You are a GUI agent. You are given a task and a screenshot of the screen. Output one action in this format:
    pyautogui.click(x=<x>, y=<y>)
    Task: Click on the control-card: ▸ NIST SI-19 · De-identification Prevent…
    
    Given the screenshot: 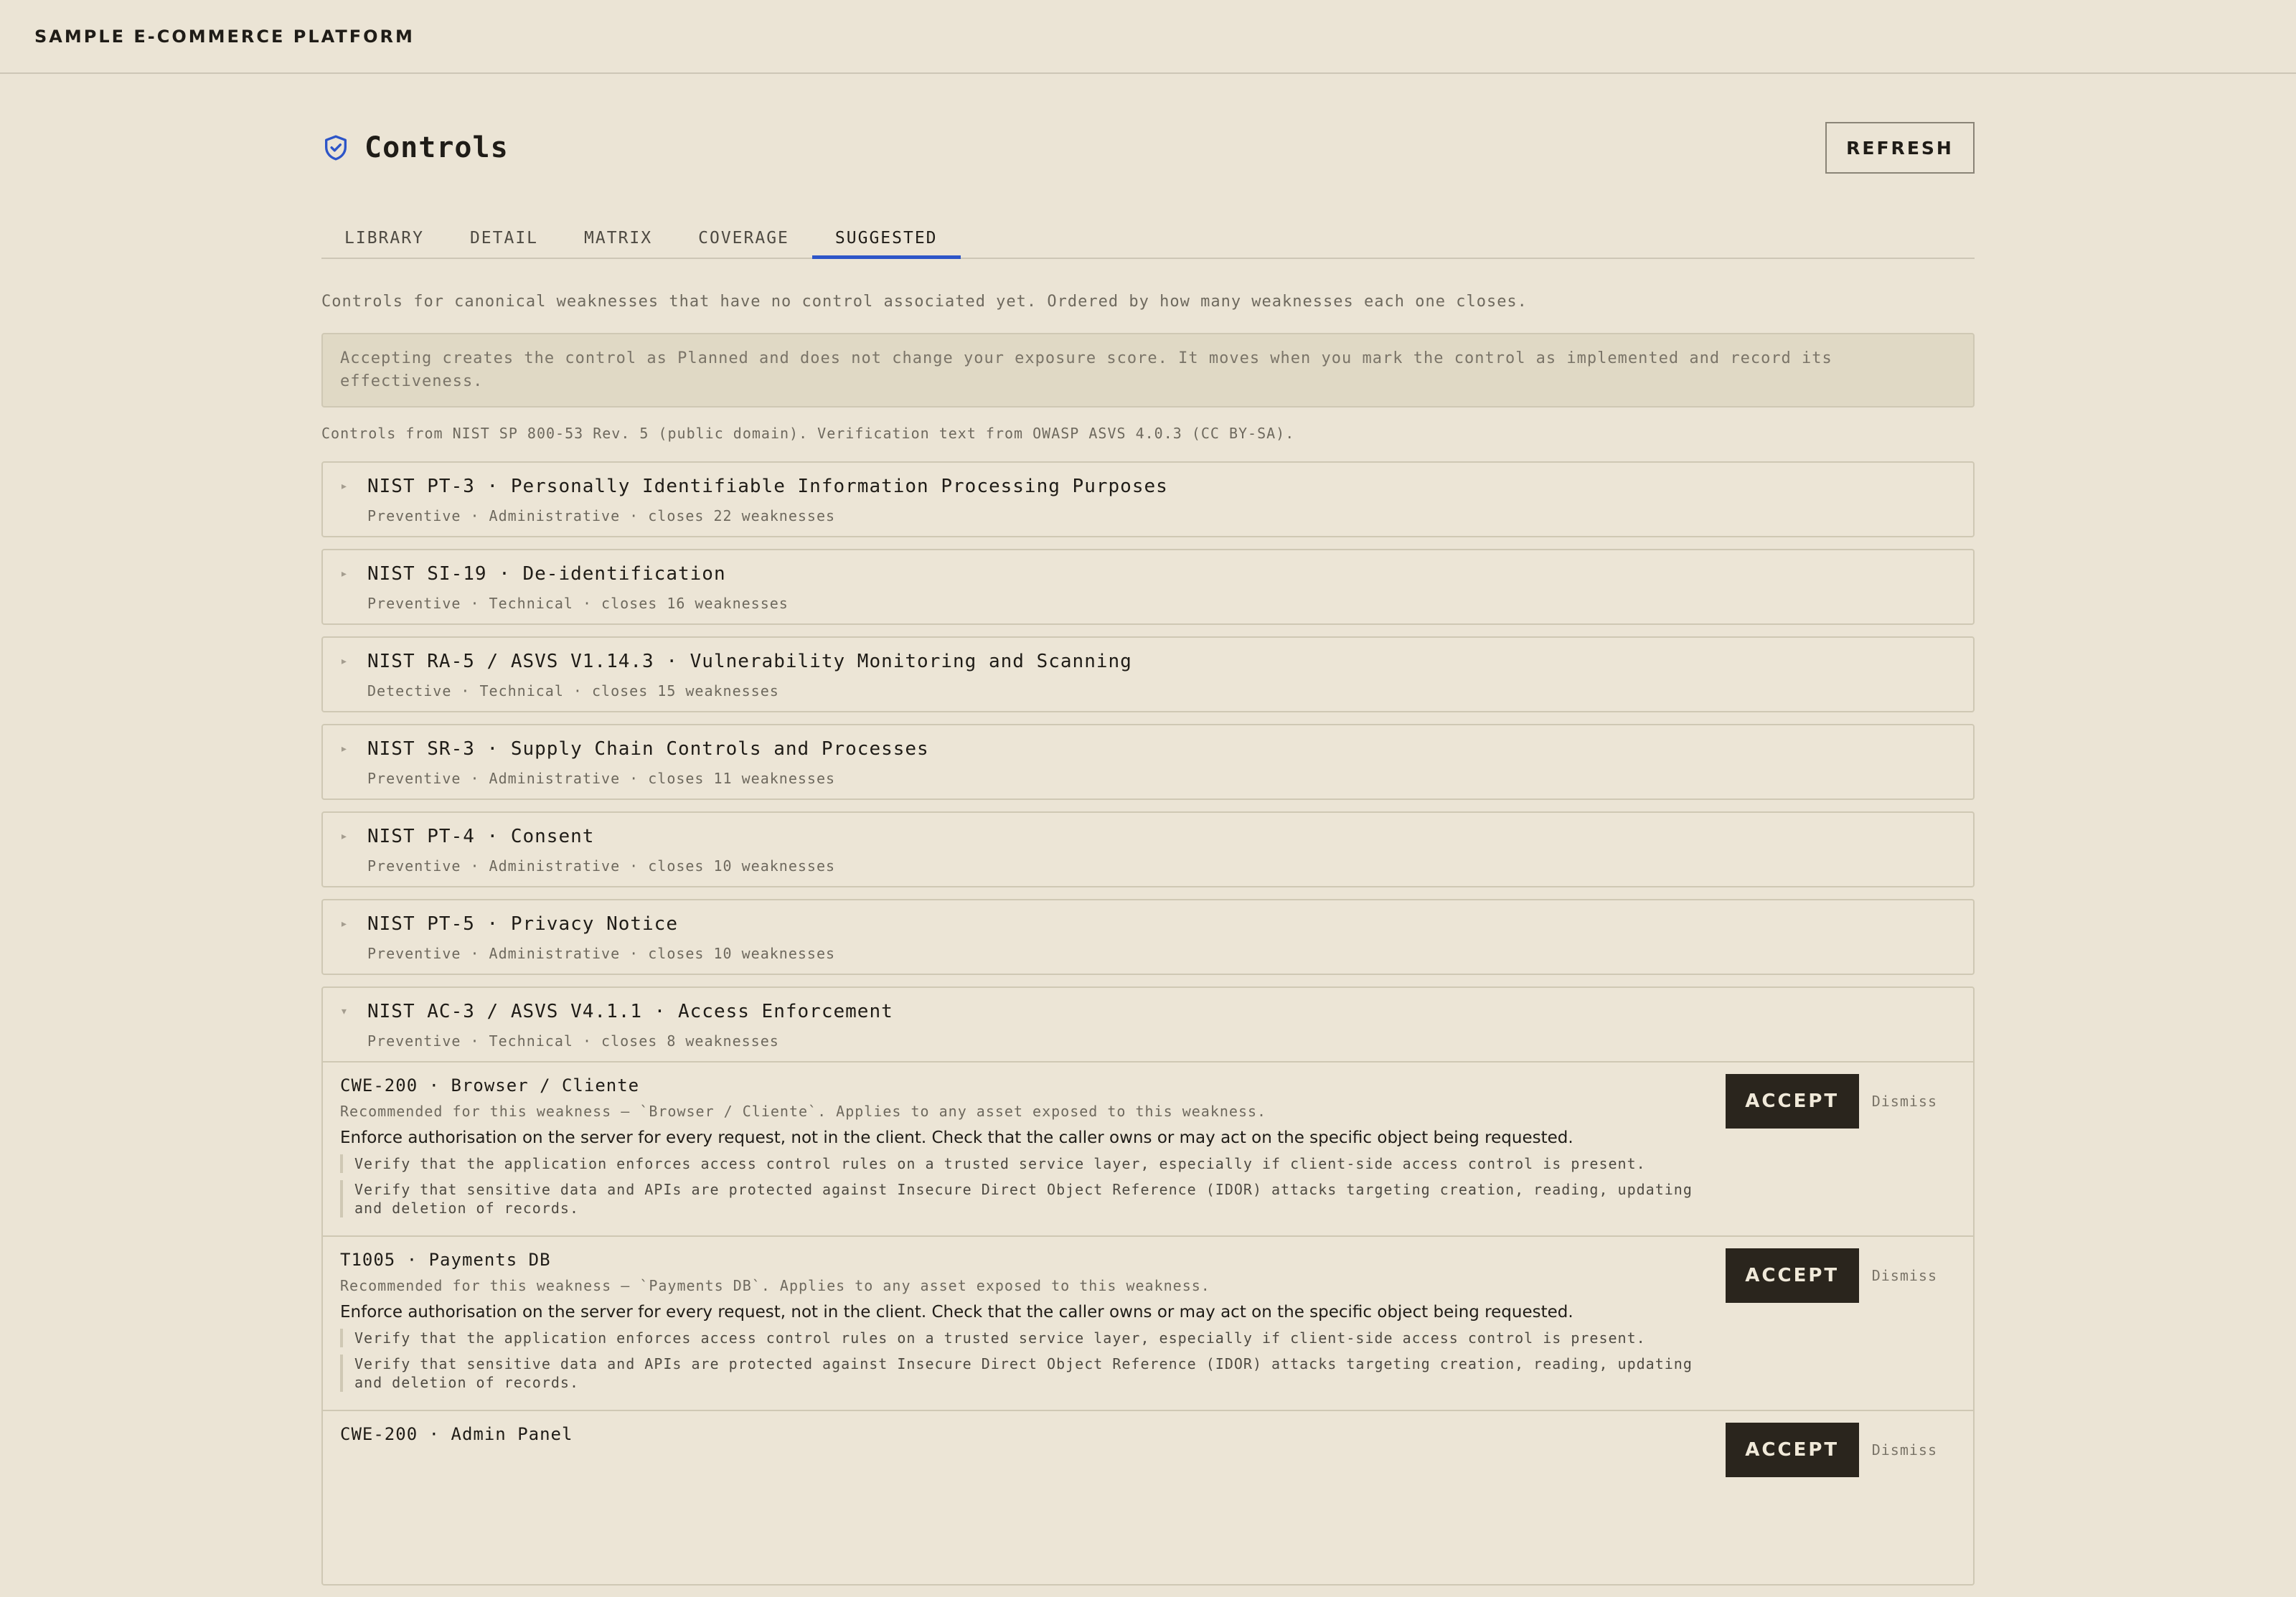 What is the action you would take?
    pyautogui.click(x=1148, y=587)
    